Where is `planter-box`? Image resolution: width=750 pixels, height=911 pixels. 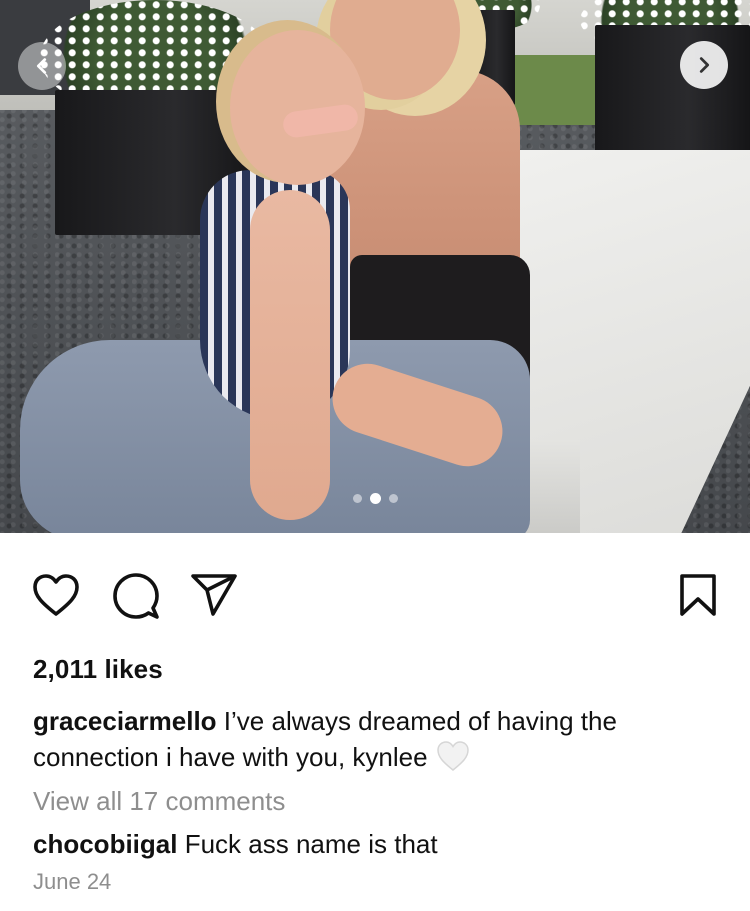
planter-box is located at coordinates (672, 92).